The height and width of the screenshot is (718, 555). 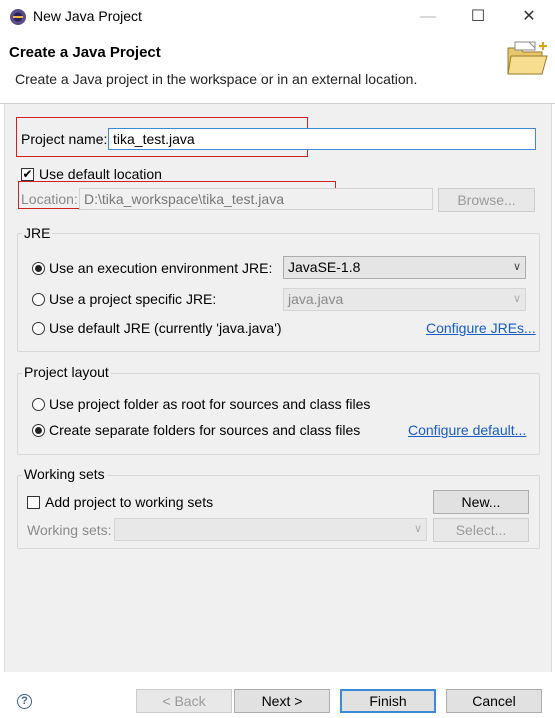 What do you see at coordinates (37, 233) in the screenshot?
I see `jre-group-title: JRE` at bounding box center [37, 233].